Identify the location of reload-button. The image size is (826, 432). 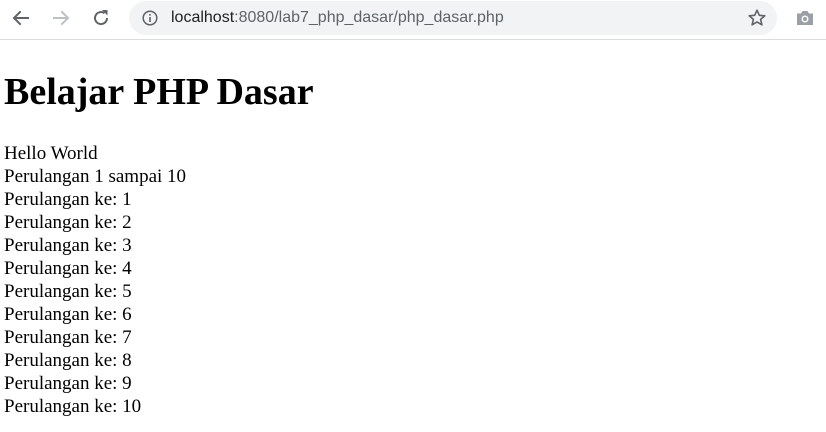
(101, 18).